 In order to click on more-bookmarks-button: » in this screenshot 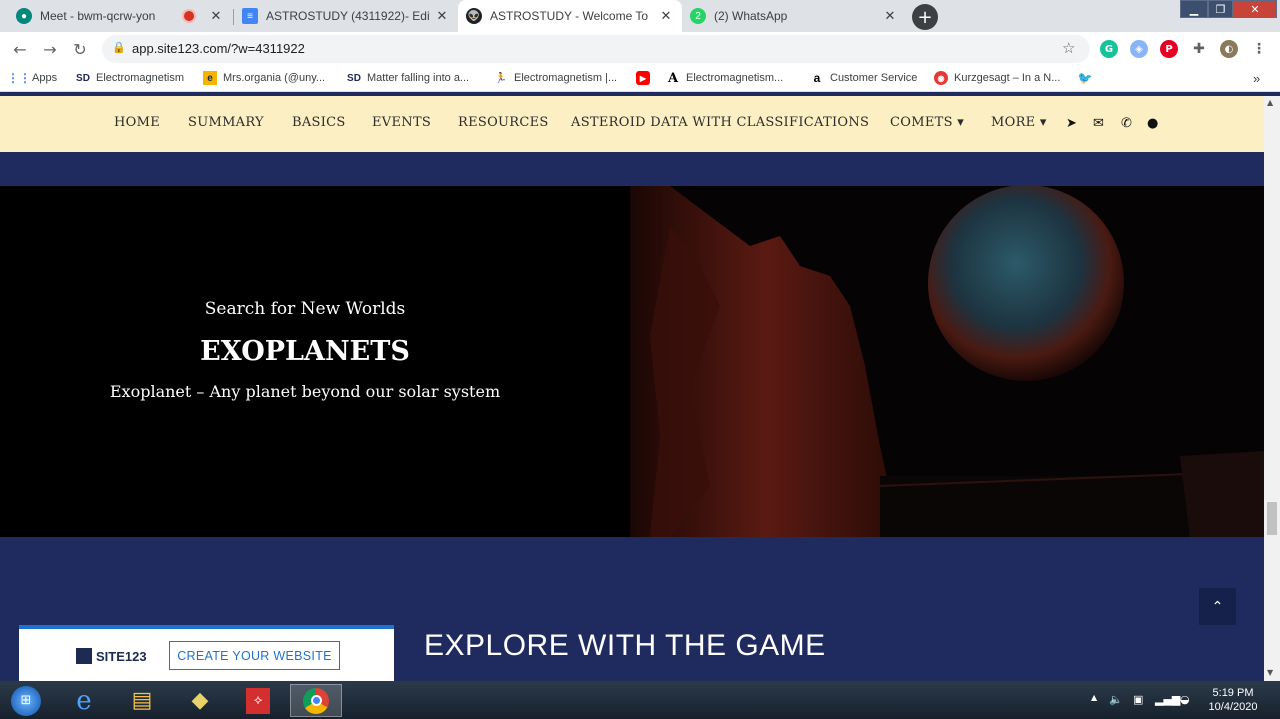, I will do `click(1256, 78)`.